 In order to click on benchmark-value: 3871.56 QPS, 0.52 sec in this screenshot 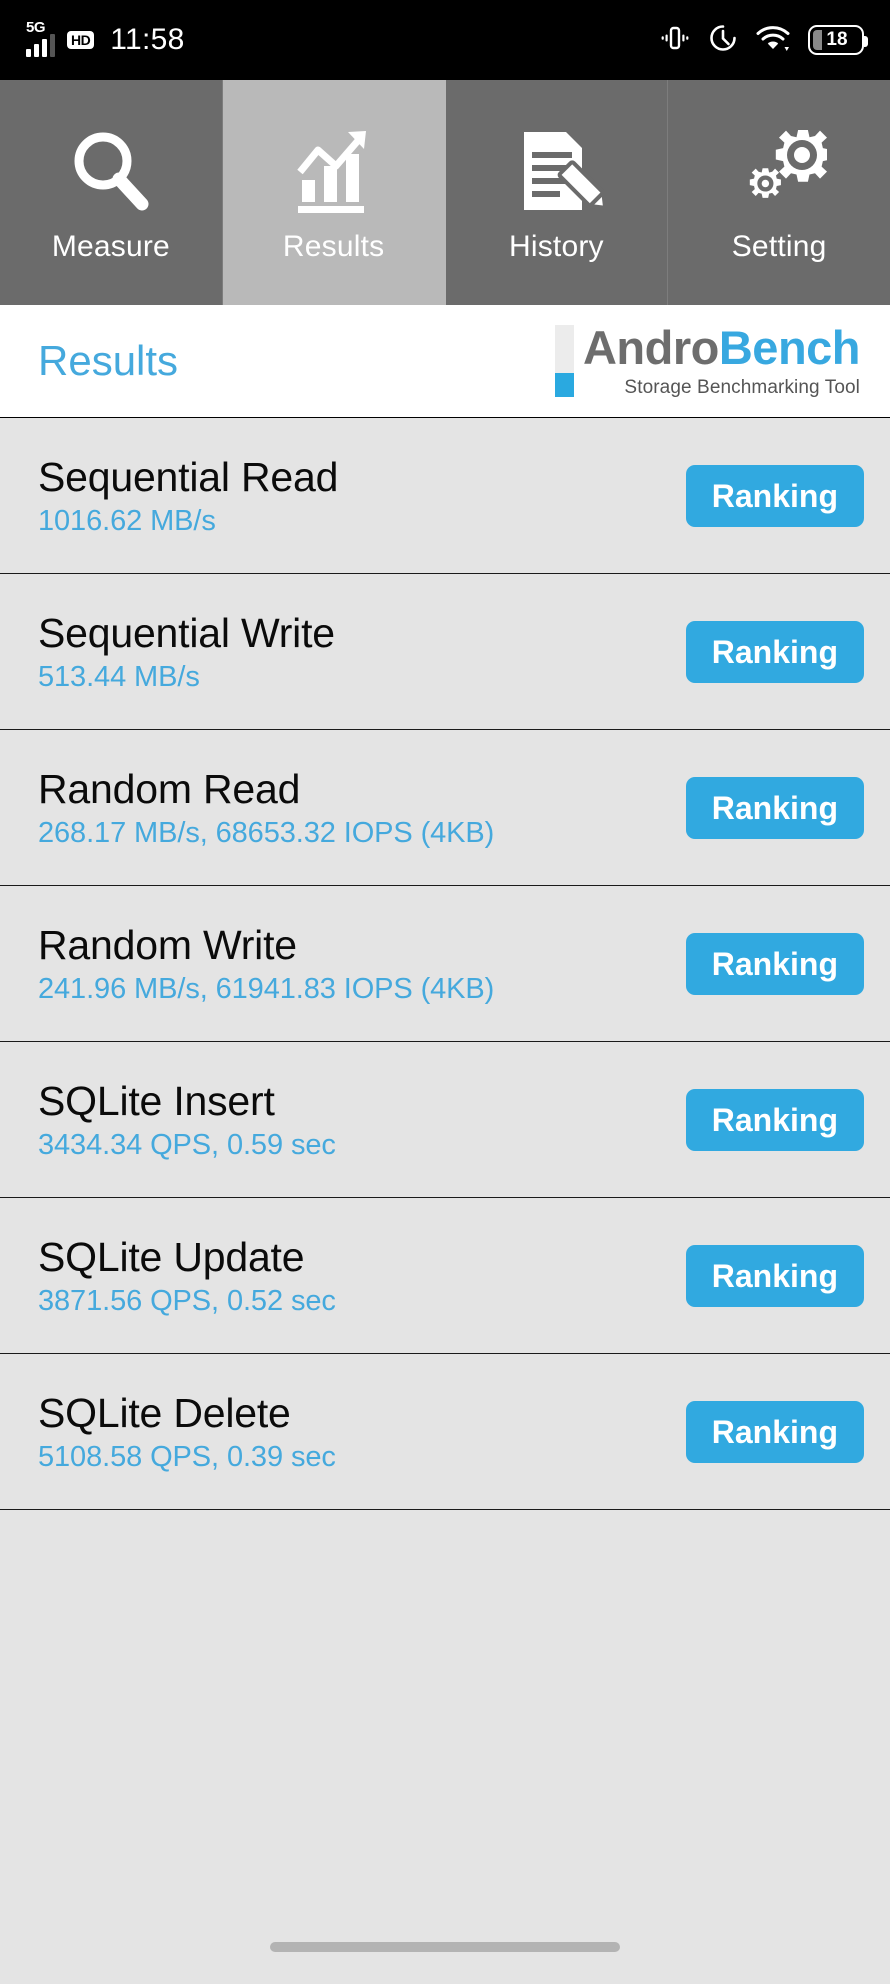, I will do `click(187, 1300)`.